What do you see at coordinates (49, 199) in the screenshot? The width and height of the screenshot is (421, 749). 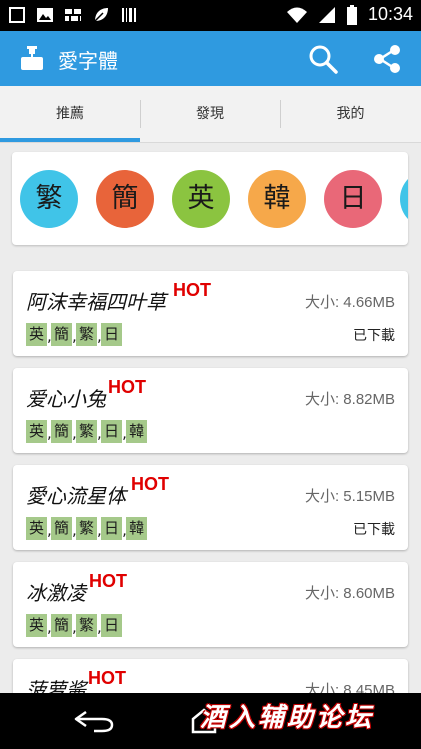 I see `language-circle-traditional: 繁` at bounding box center [49, 199].